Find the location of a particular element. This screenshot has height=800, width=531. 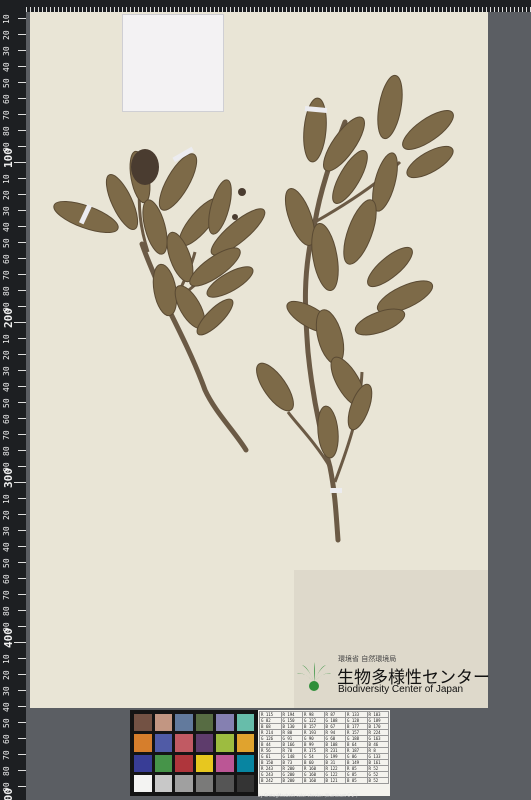

ruler-tick-label: 400 is located at coordinates (8, 638).